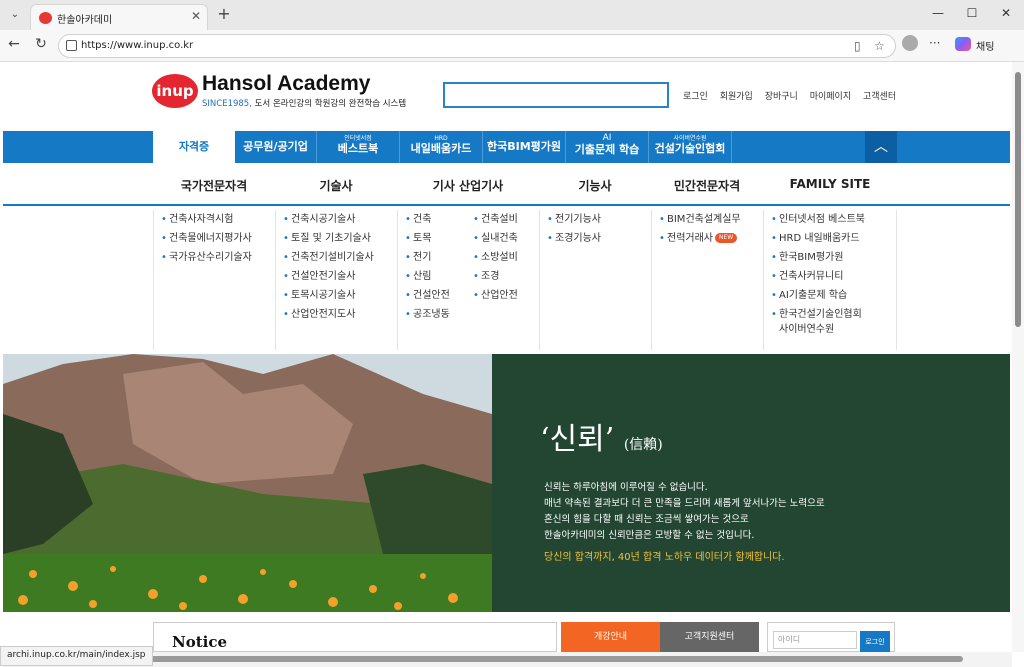 The height and width of the screenshot is (667, 1024). Describe the element at coordinates (286, 84) in the screenshot. I see `brand-name: Hansol Academy` at that location.